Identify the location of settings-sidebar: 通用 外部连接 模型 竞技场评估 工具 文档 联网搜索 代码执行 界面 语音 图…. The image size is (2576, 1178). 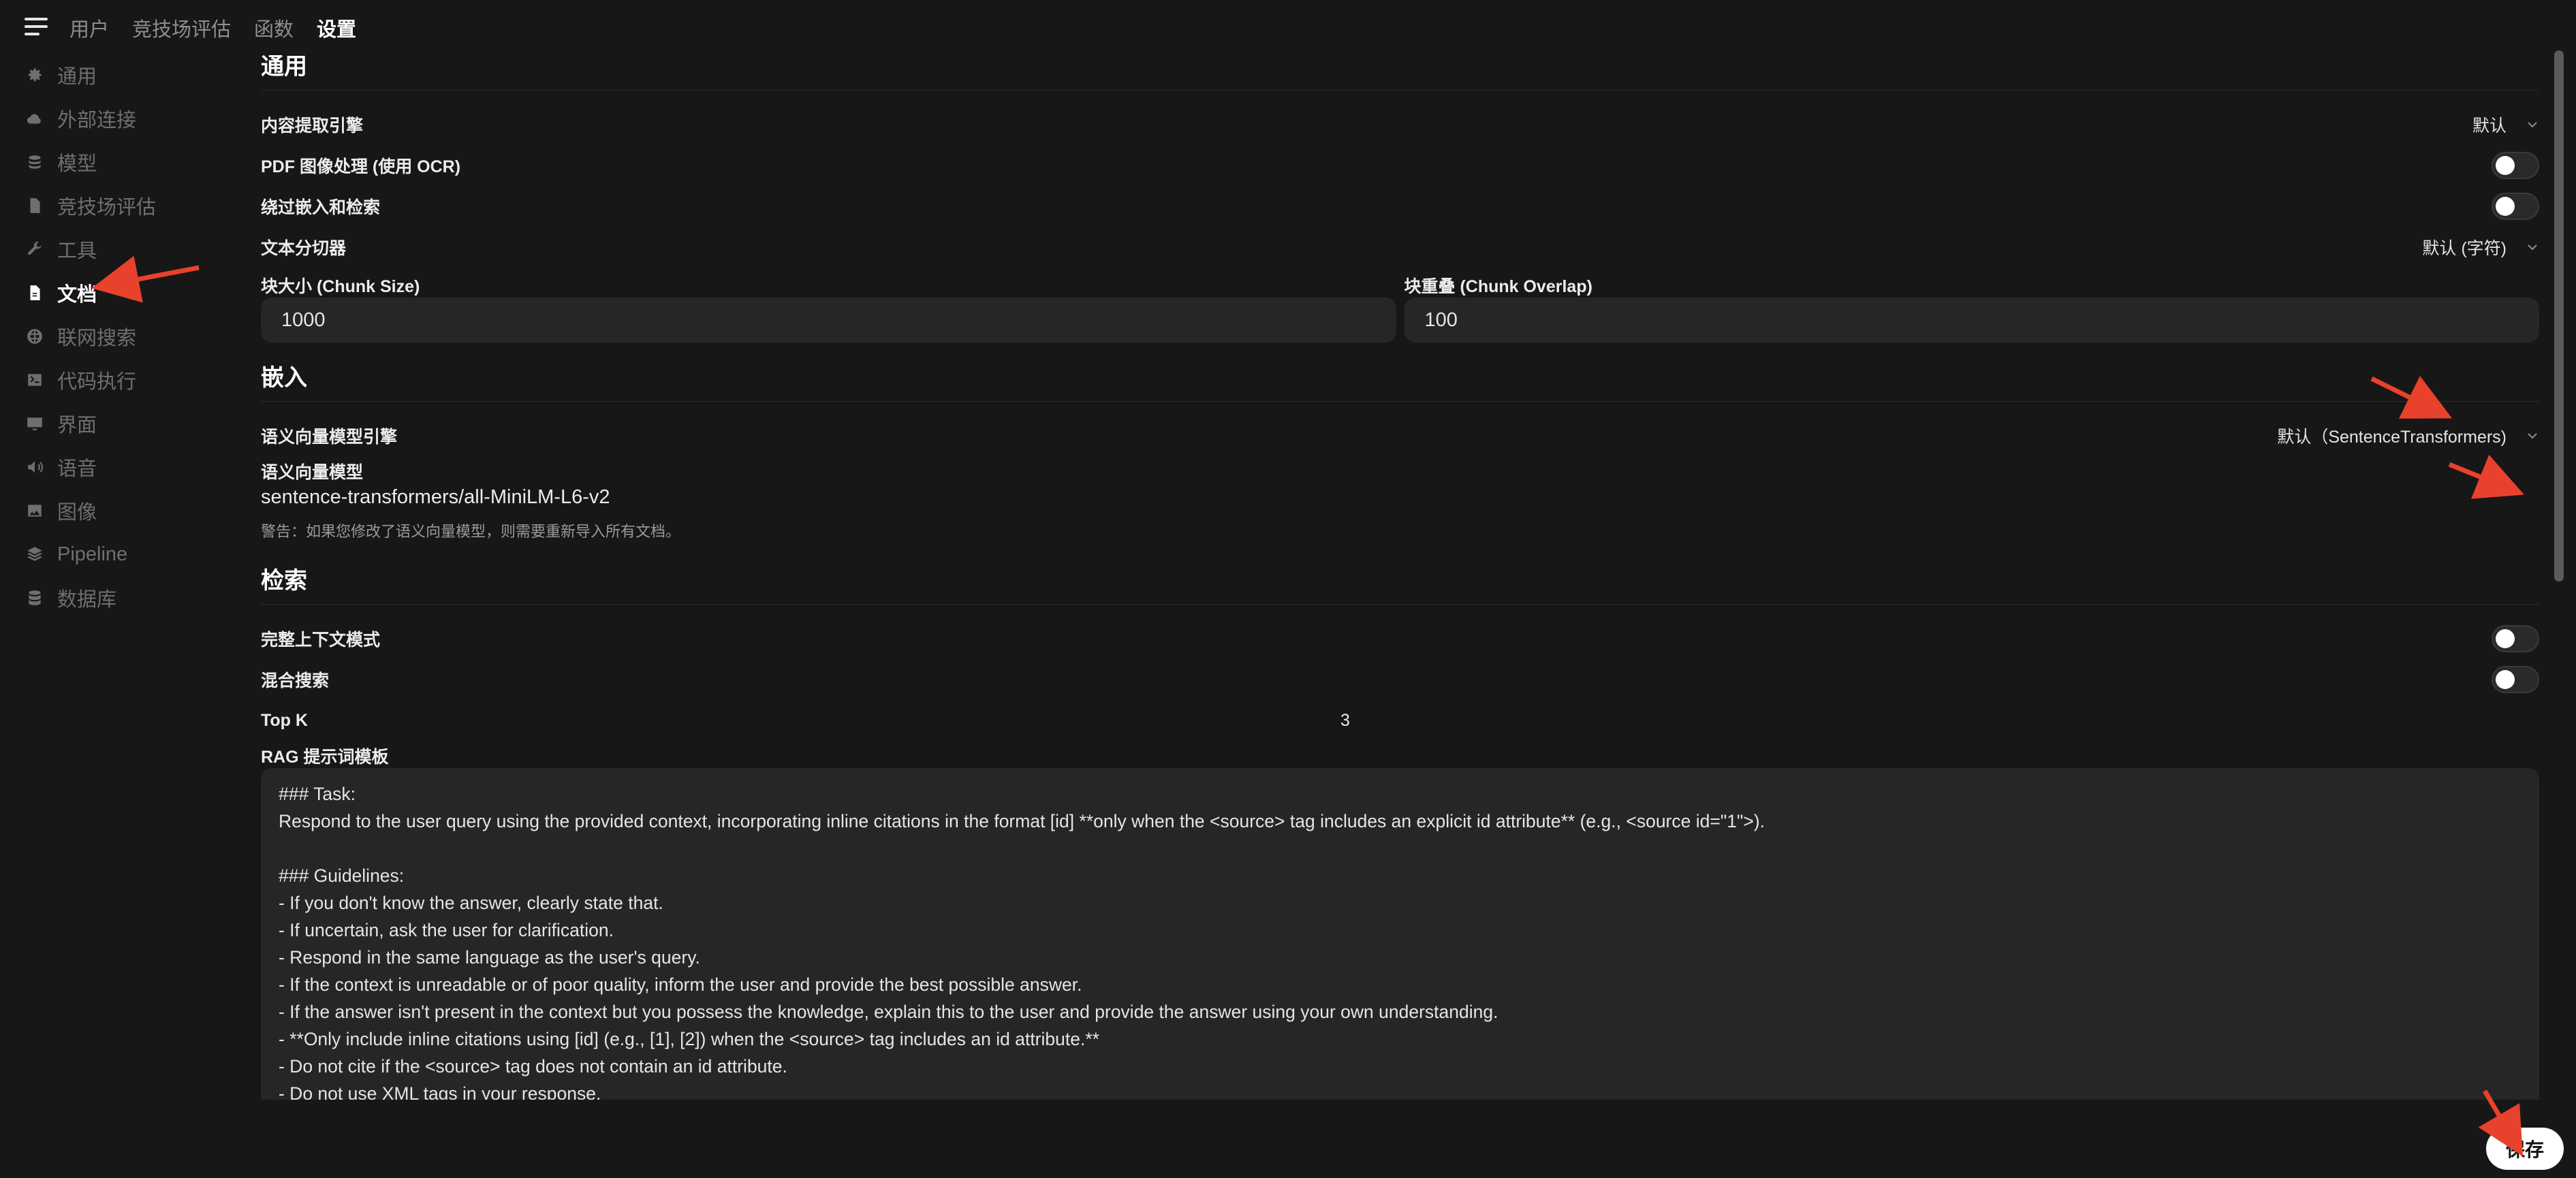
(128, 336).